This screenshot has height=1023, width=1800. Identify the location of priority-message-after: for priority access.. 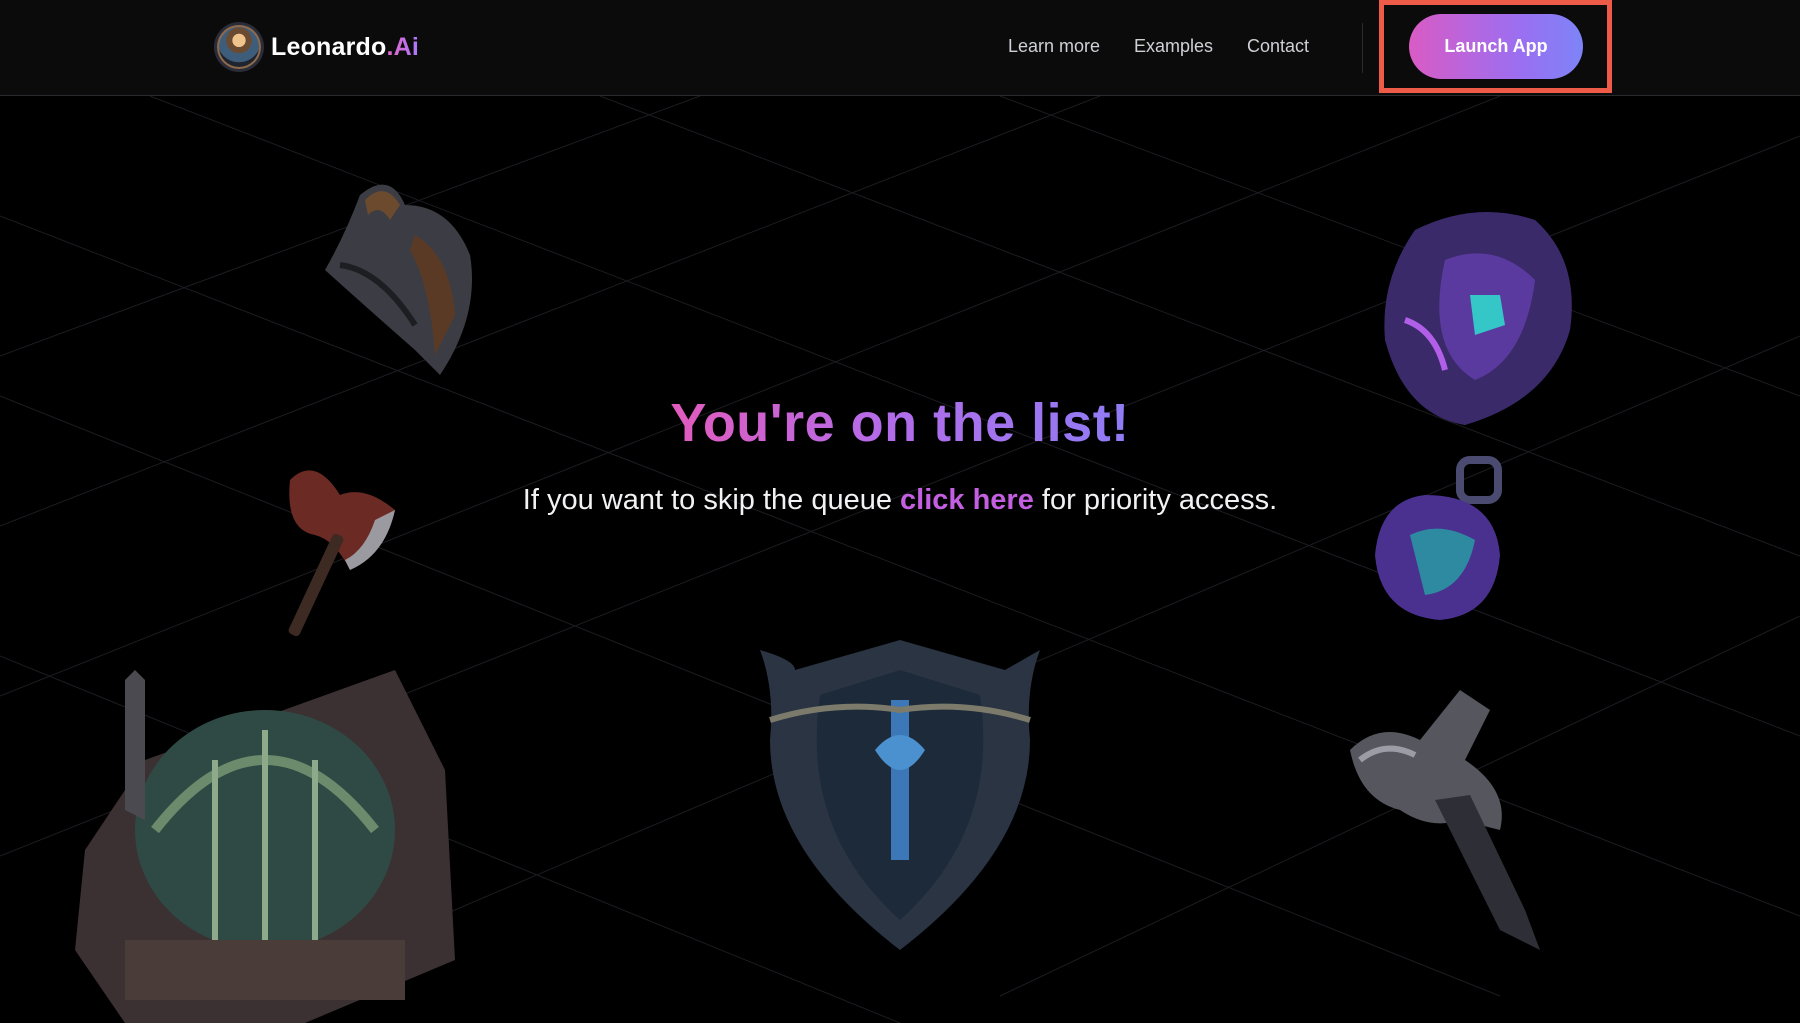
(1155, 500).